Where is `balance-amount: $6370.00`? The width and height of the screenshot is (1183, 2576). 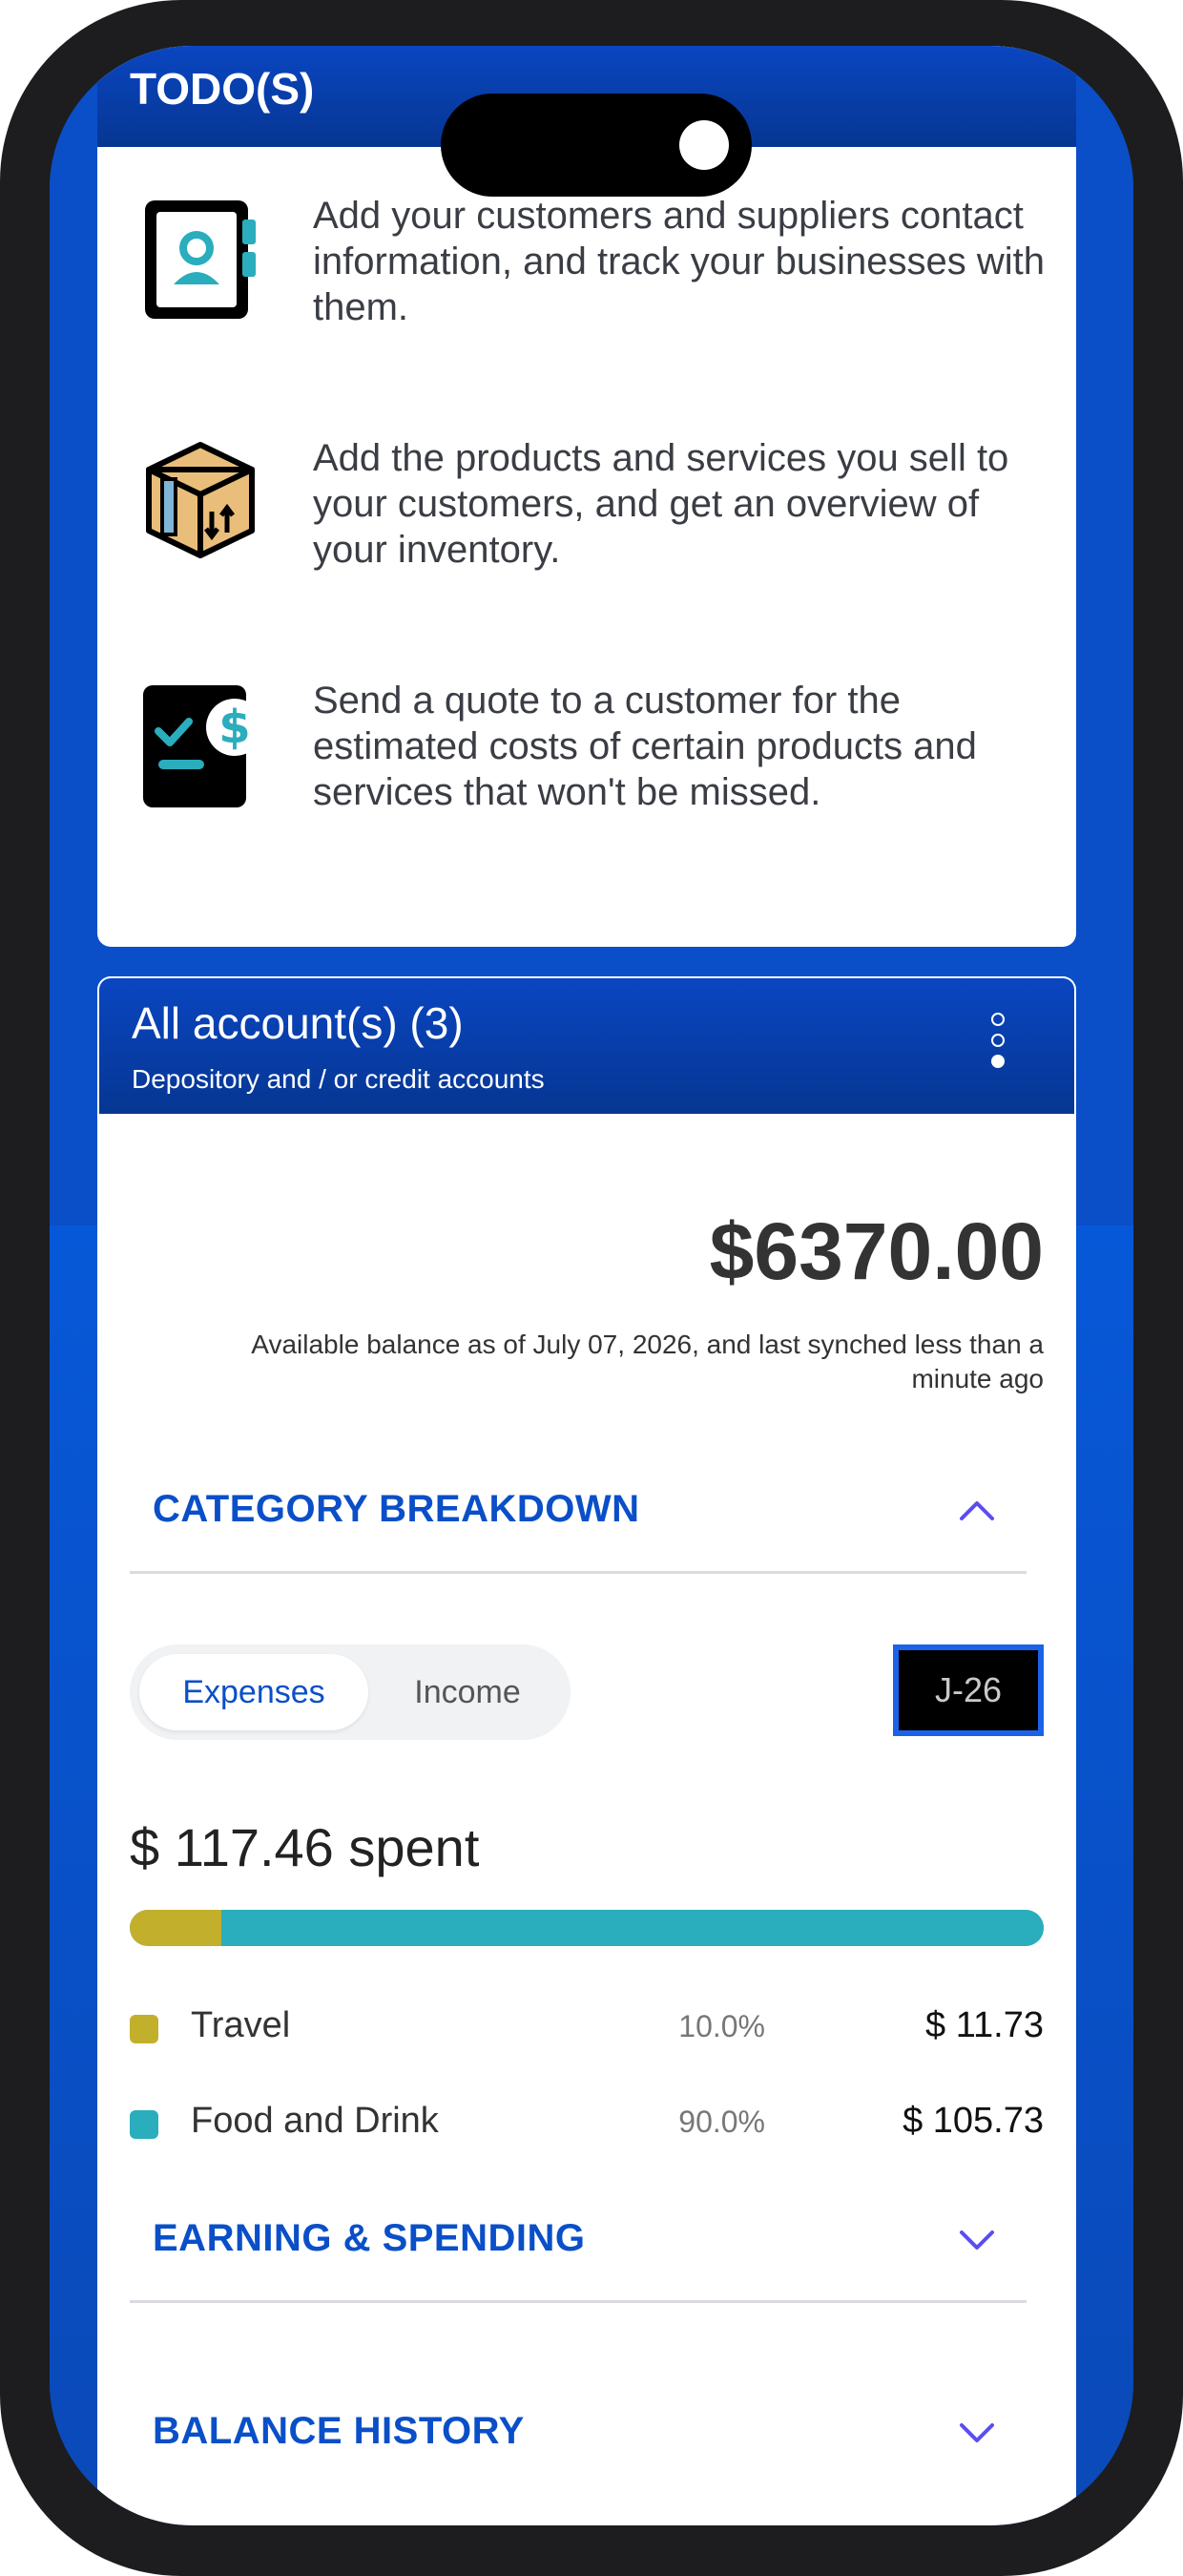
balance-amount: $6370.00 is located at coordinates (876, 1251).